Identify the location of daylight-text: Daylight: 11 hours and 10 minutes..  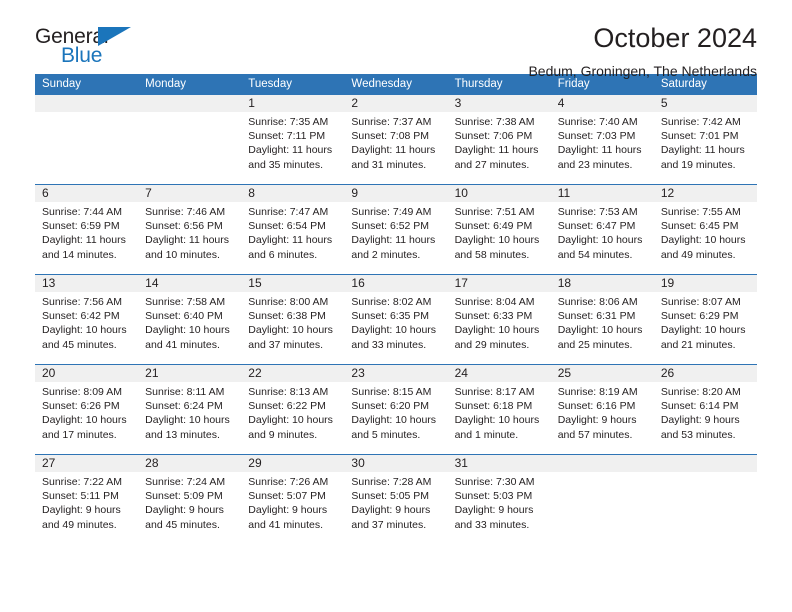
(187, 247).